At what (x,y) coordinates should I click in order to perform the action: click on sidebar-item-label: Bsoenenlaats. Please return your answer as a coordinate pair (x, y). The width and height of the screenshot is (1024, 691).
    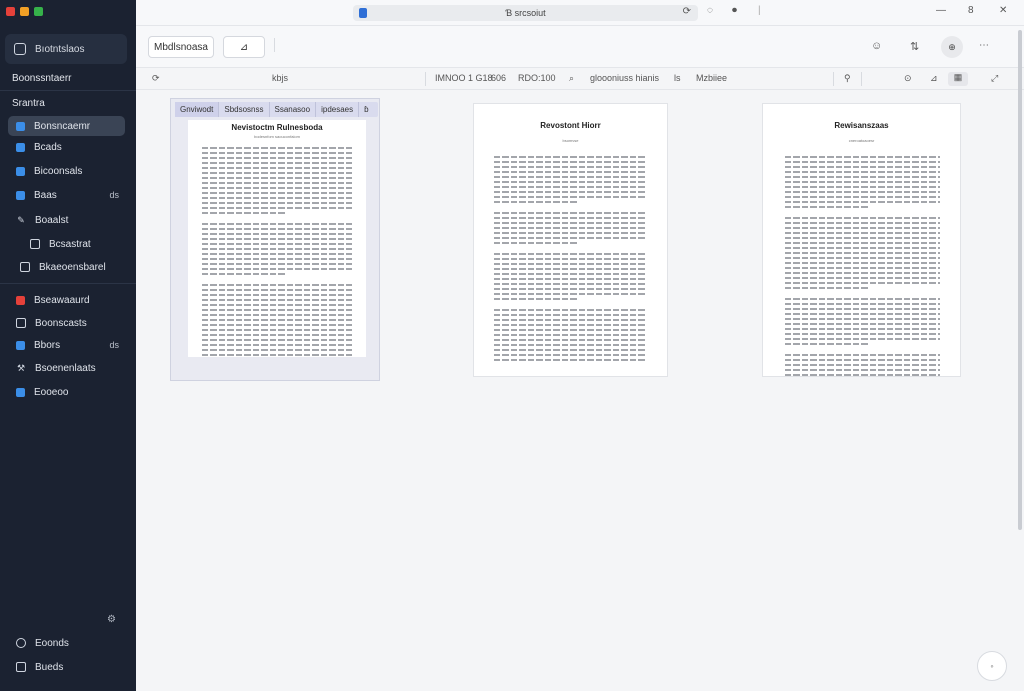
    Looking at the image, I should click on (65, 368).